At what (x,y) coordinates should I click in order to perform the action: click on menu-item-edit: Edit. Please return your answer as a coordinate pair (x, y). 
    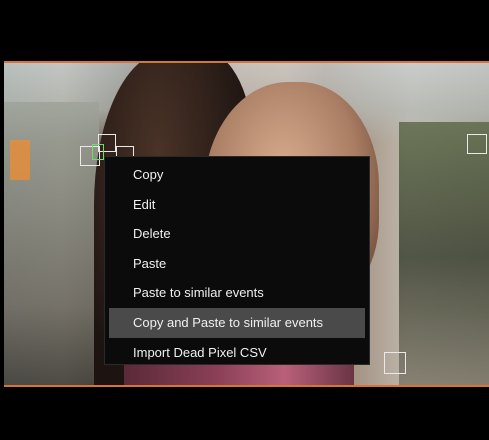
    Looking at the image, I should click on (237, 205).